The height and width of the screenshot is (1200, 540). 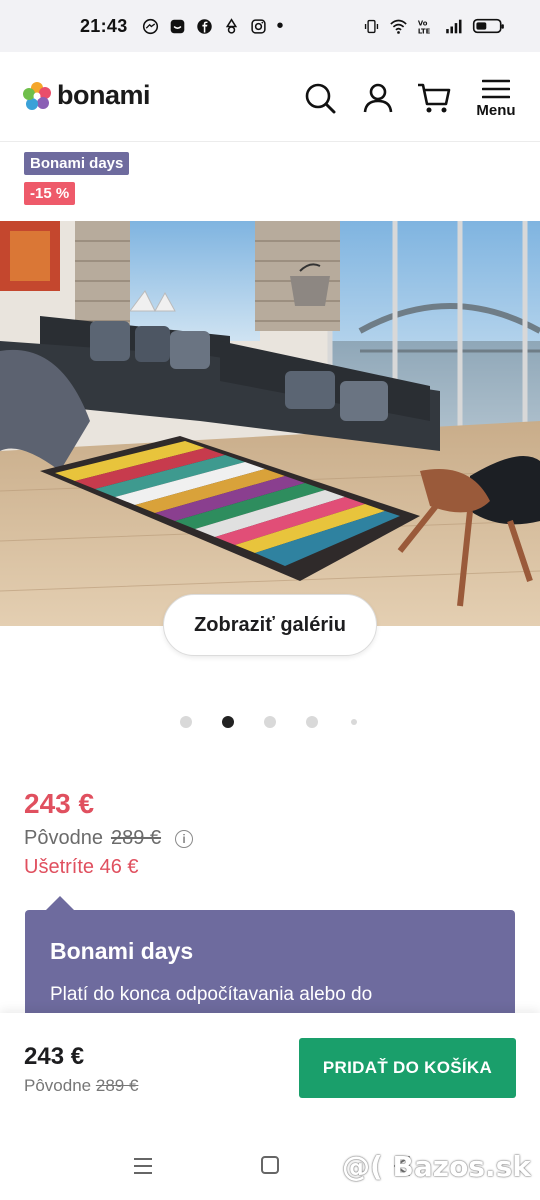 What do you see at coordinates (270, 97) in the screenshot?
I see `site-header: bonami Menu` at bounding box center [270, 97].